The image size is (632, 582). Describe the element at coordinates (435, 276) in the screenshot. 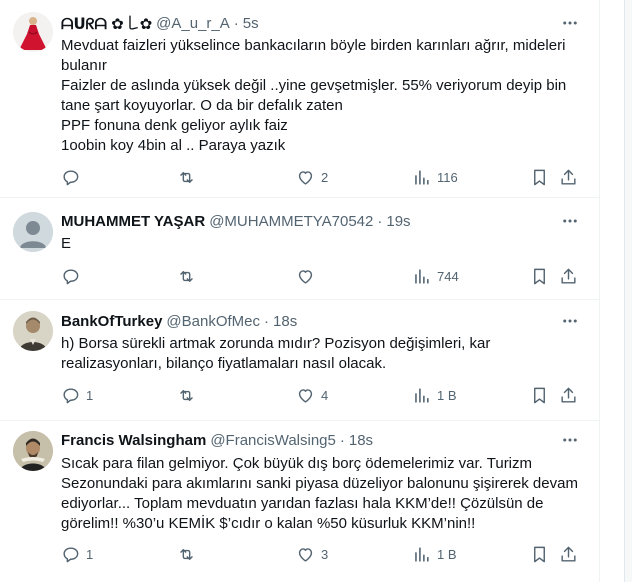

I see `views-button: 744` at that location.